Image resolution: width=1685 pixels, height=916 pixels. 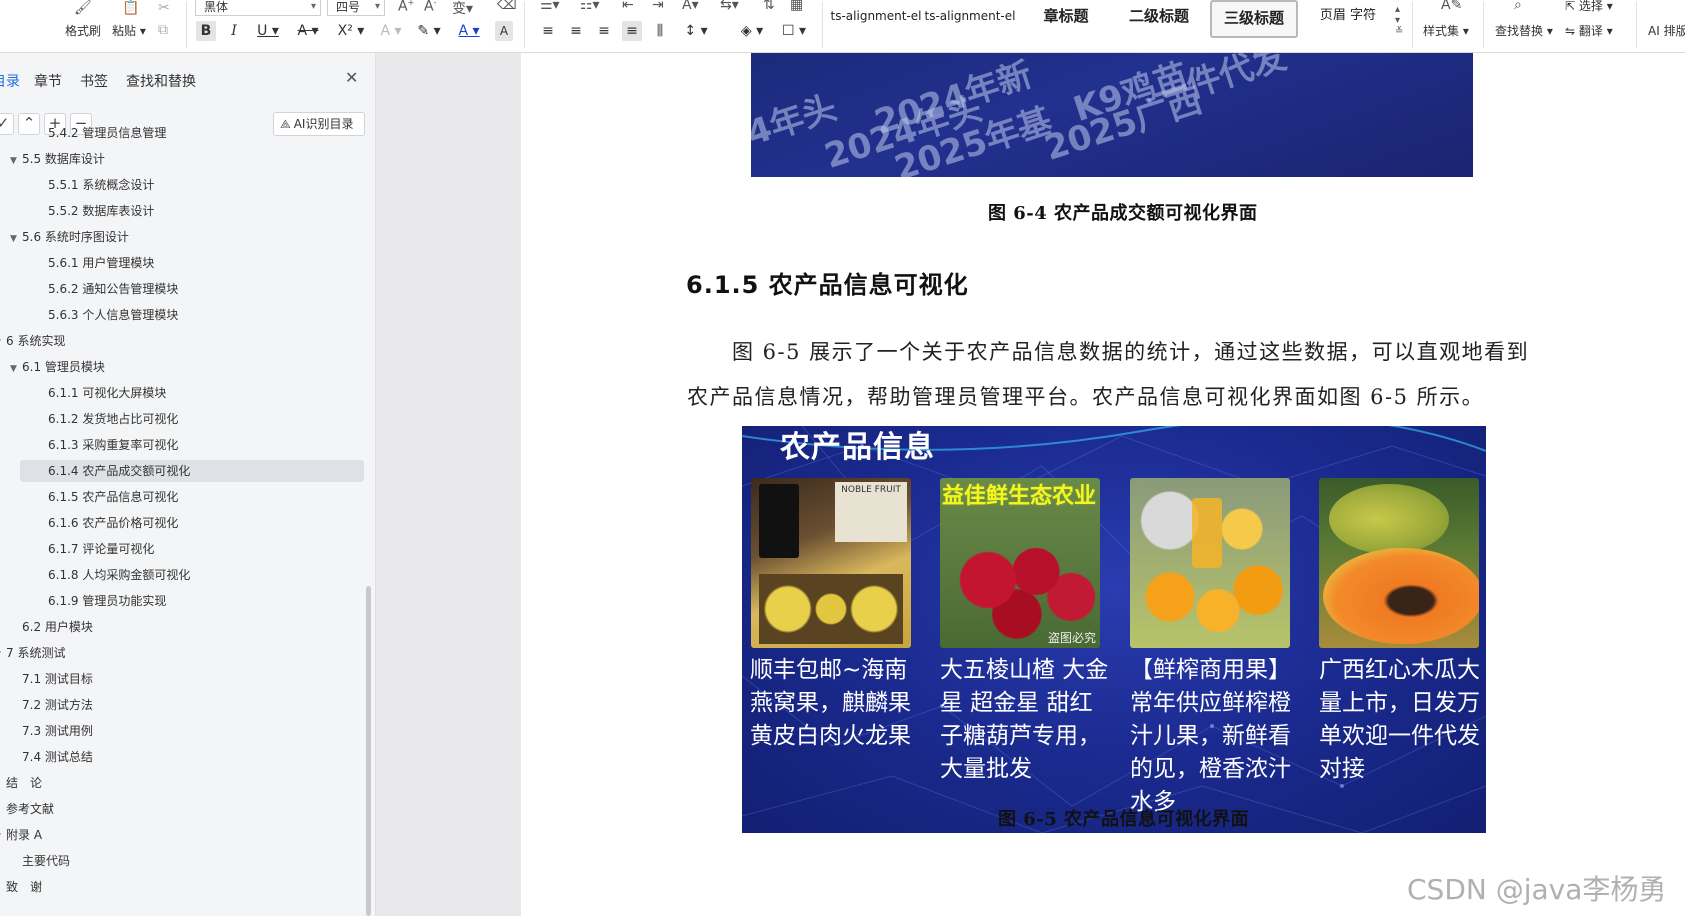 I want to click on select-button: ⇱ 选择 ▾, so click(x=1589, y=7).